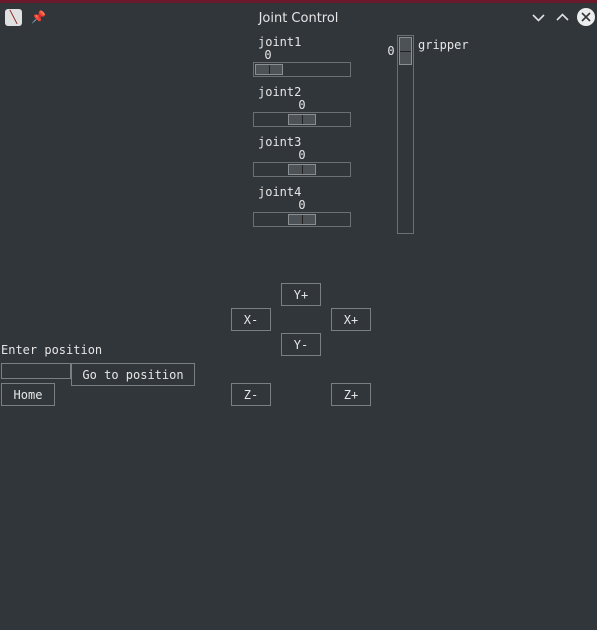 The width and height of the screenshot is (597, 630). I want to click on home-button: Home, so click(28, 394).